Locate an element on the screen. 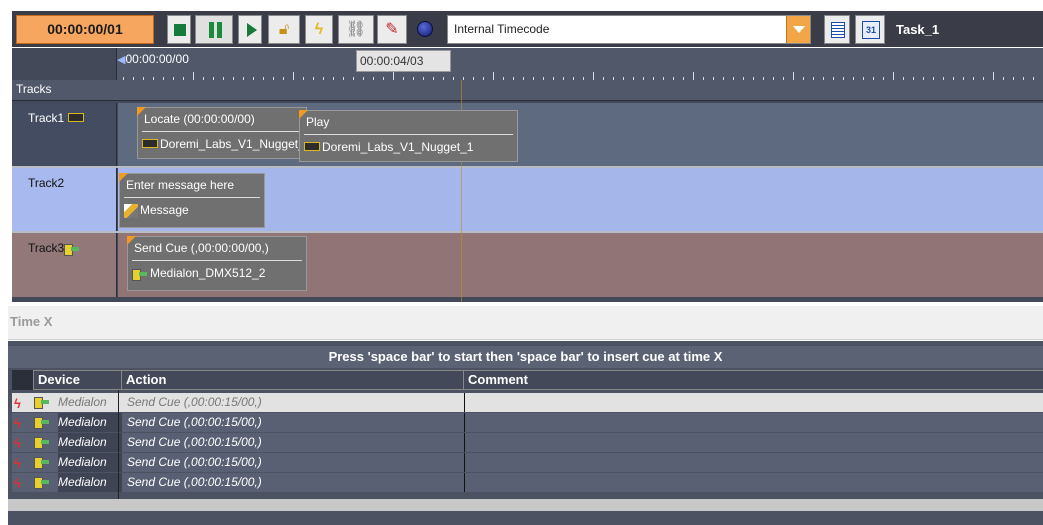 Image resolution: width=1043 pixels, height=525 pixels. pause-icon is located at coordinates (211, 30).